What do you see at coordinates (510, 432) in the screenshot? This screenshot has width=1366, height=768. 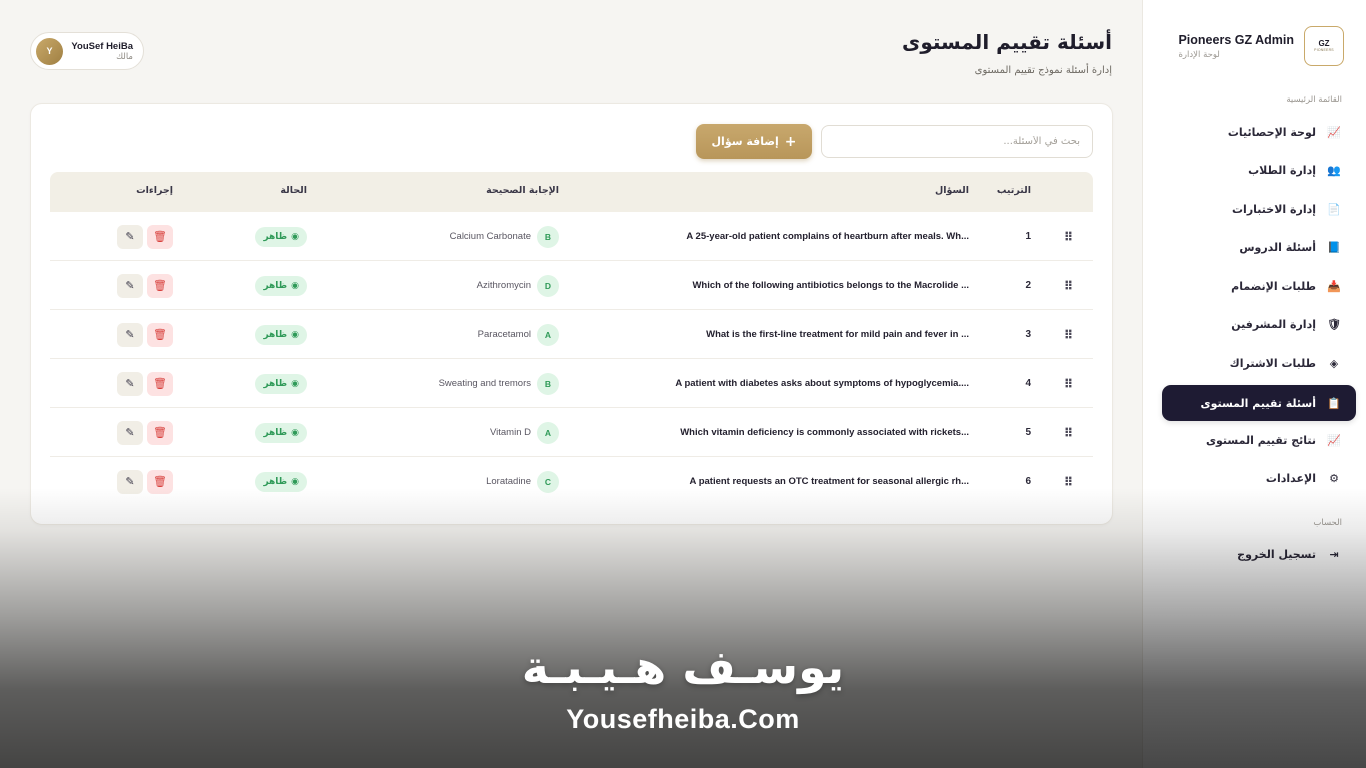 I see `answer-text: Vitamin D` at bounding box center [510, 432].